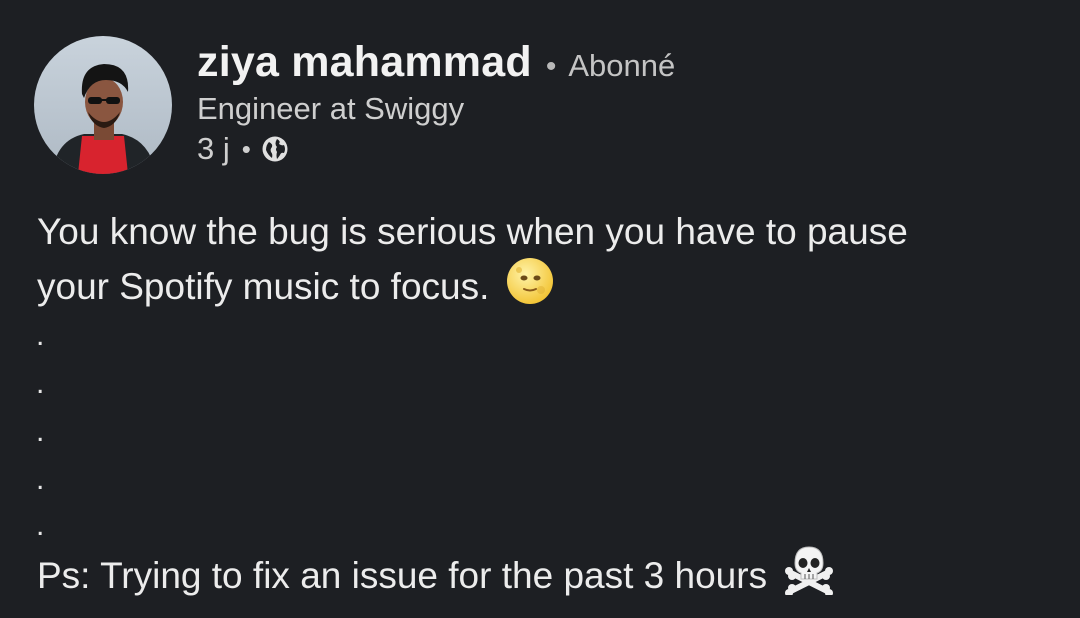  Describe the element at coordinates (809, 576) in the screenshot. I see `skull-crossbones-icon` at that location.